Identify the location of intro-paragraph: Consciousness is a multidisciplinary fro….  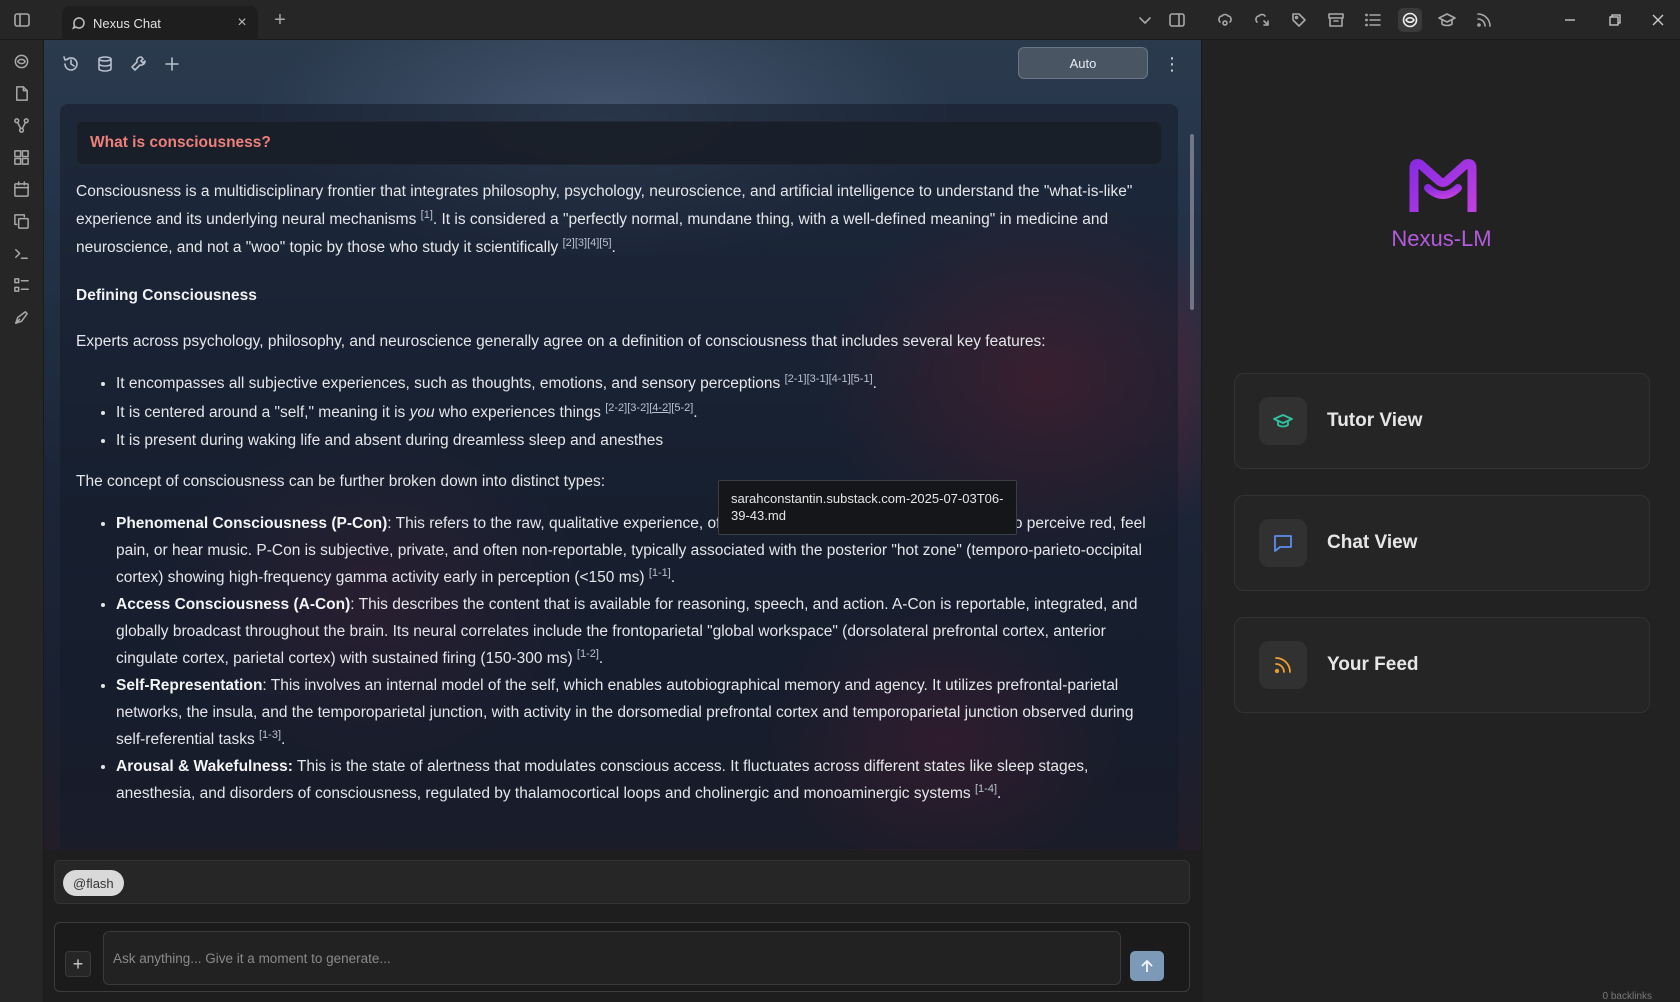
(619, 220).